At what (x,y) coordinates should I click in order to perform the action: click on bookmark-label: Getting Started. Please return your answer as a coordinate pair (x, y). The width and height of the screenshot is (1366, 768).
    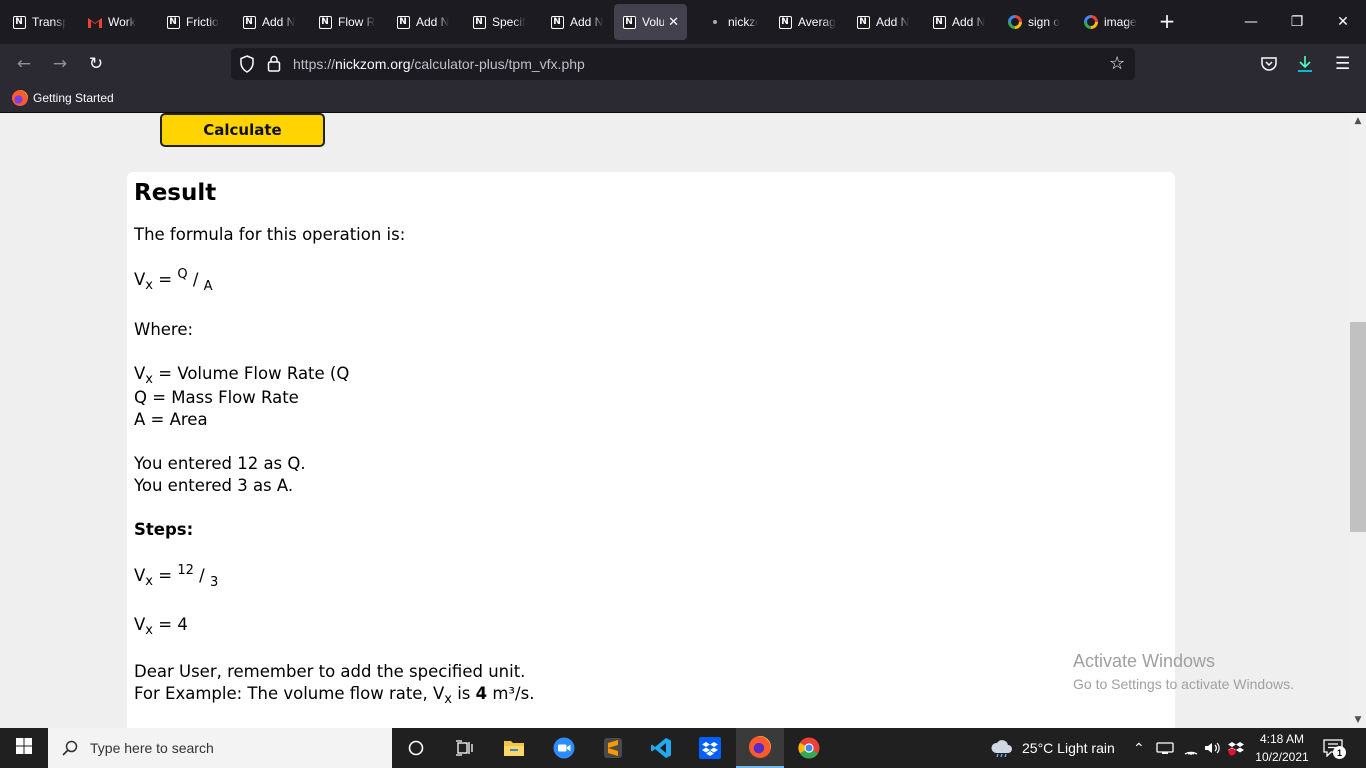
    Looking at the image, I should click on (73, 98).